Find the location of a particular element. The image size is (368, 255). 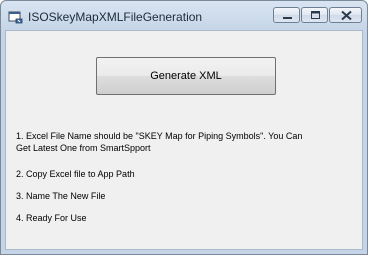

generate-xml-button: Generate XML is located at coordinates (186, 76).